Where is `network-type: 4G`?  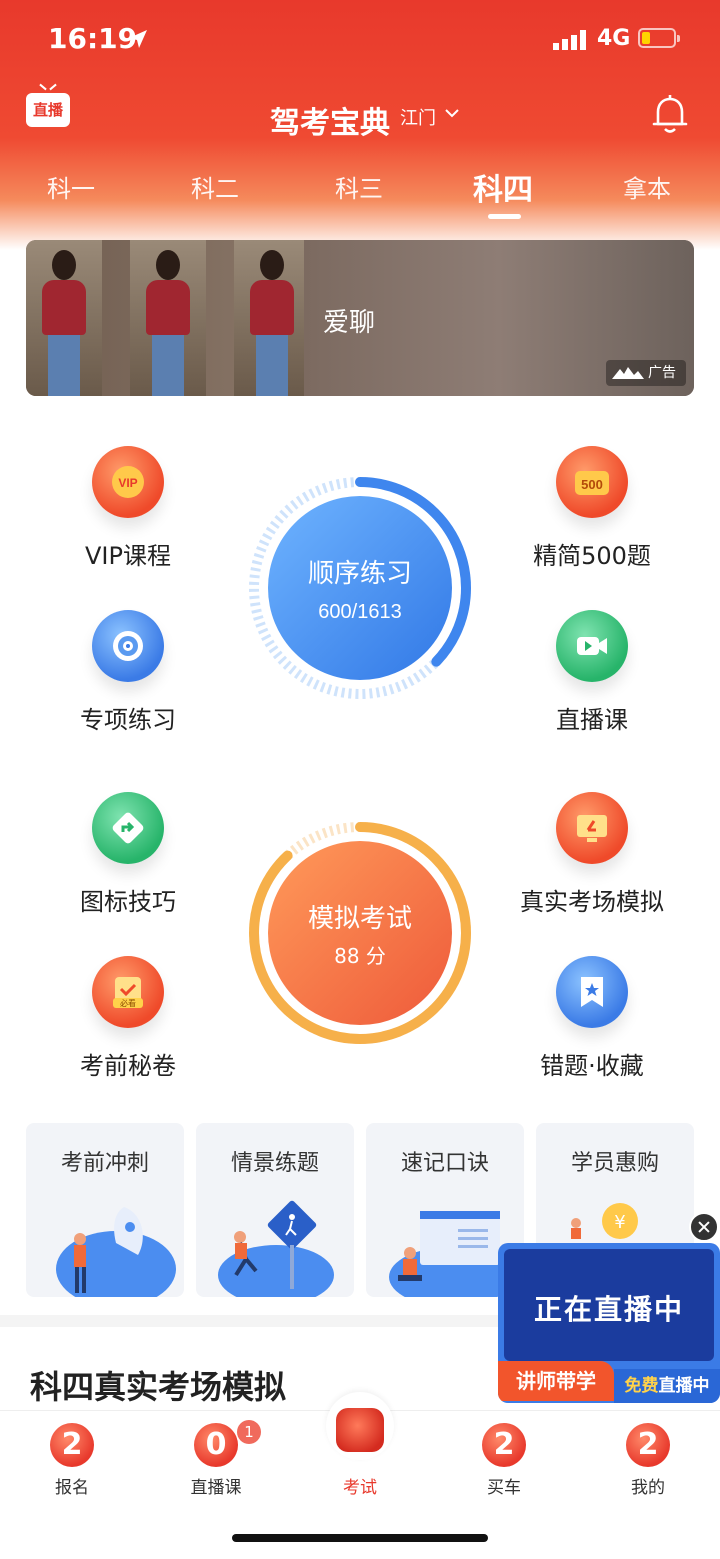 network-type: 4G is located at coordinates (614, 38).